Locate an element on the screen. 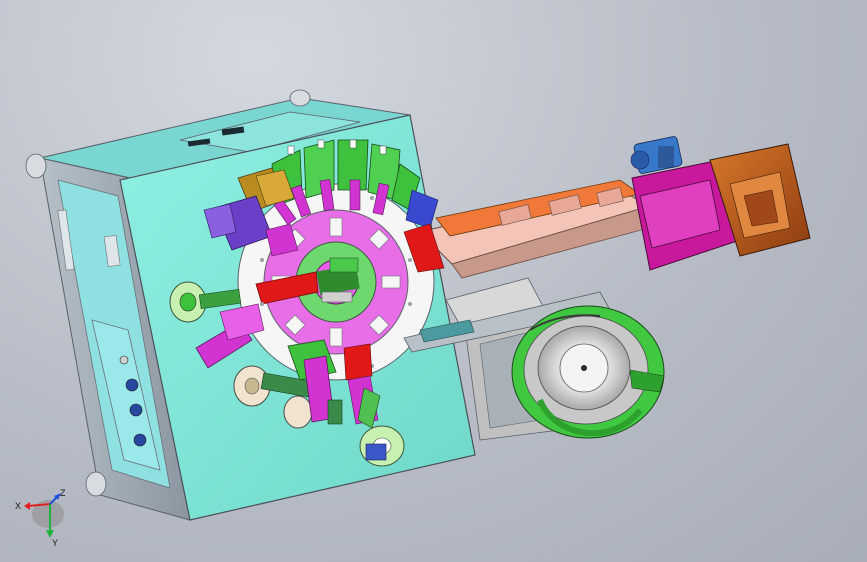 Image resolution: width=867 pixels, height=562 pixels. y-axis-label: Y is located at coordinates (55, 543).